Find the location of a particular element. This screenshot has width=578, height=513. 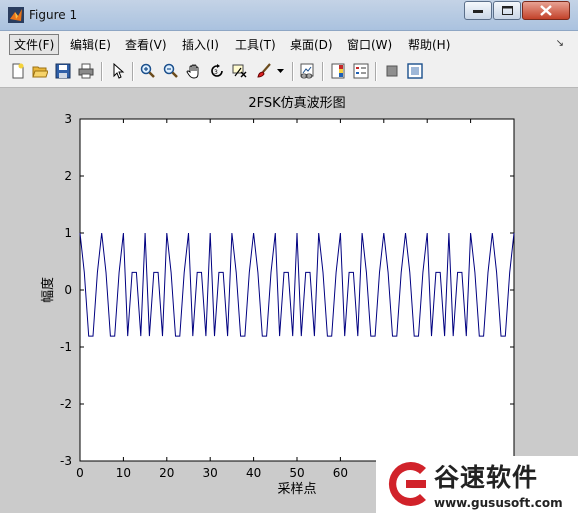

hide-plot-tools-button is located at coordinates (392, 71).